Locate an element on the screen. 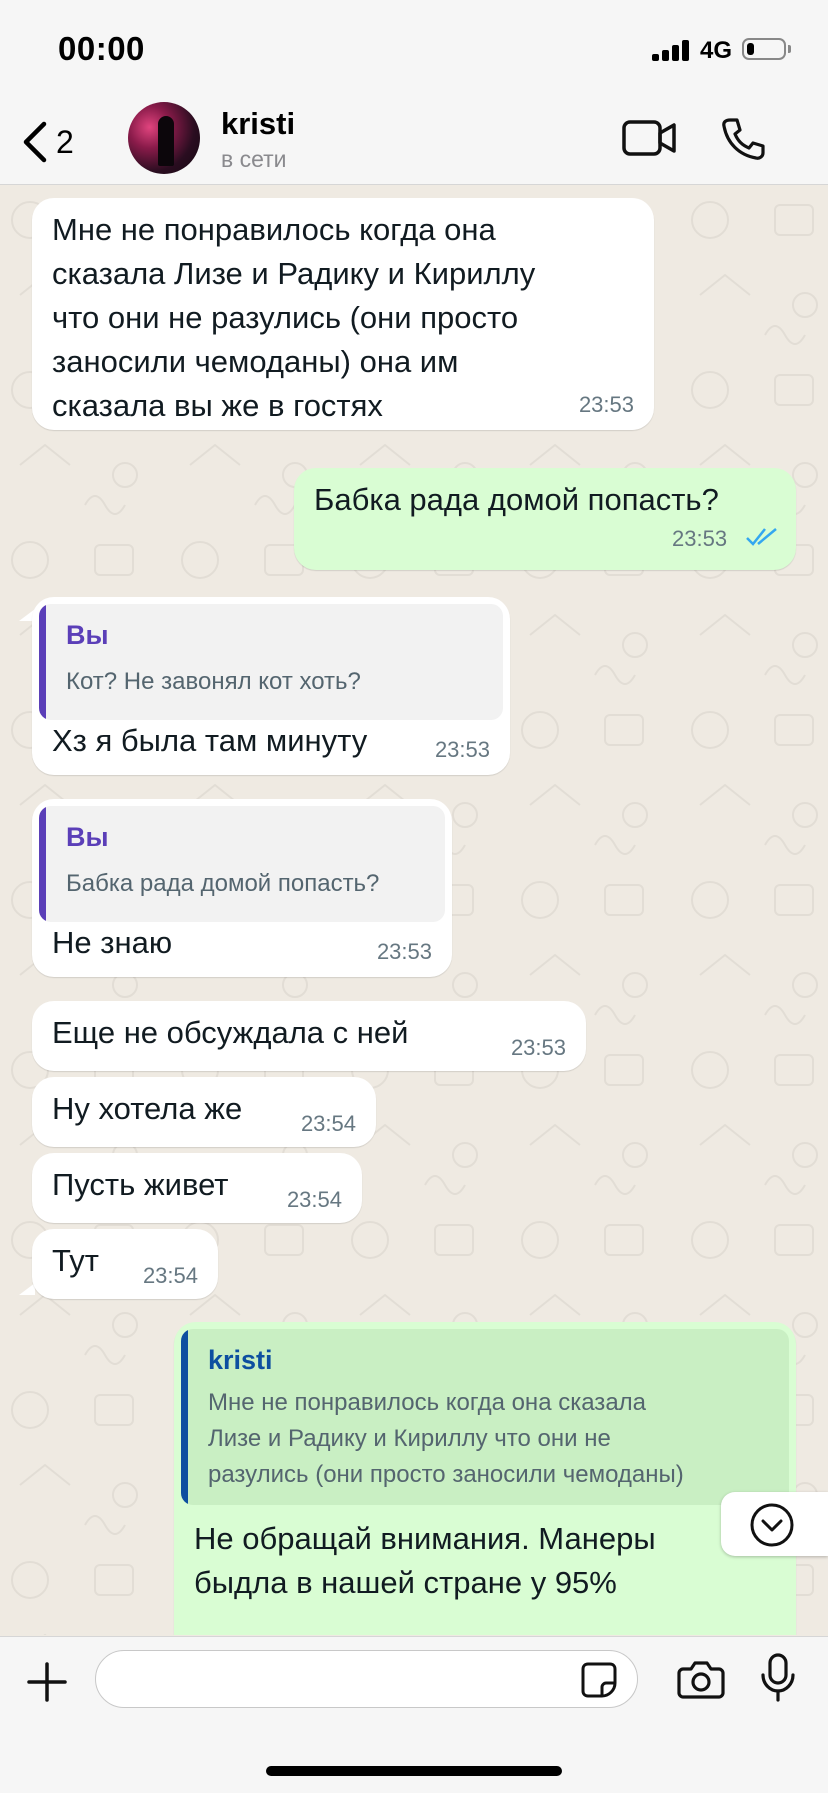  battery-tip is located at coordinates (789, 49).